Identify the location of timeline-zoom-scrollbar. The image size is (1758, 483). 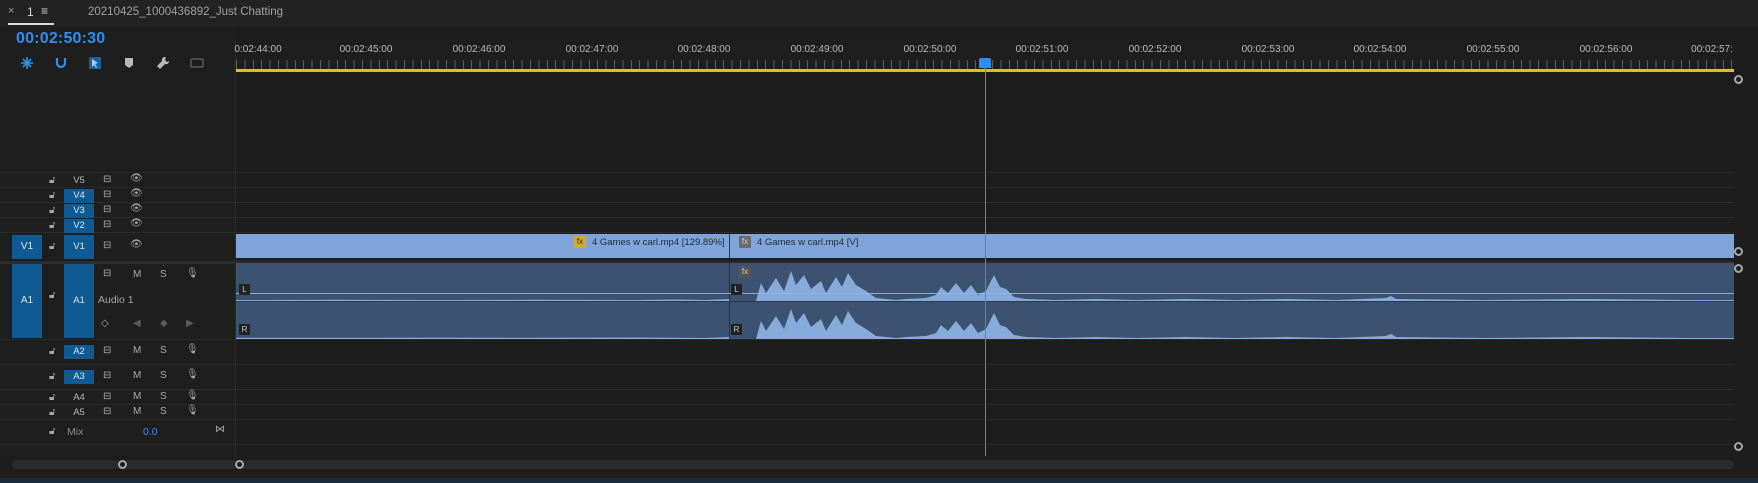
(985, 464).